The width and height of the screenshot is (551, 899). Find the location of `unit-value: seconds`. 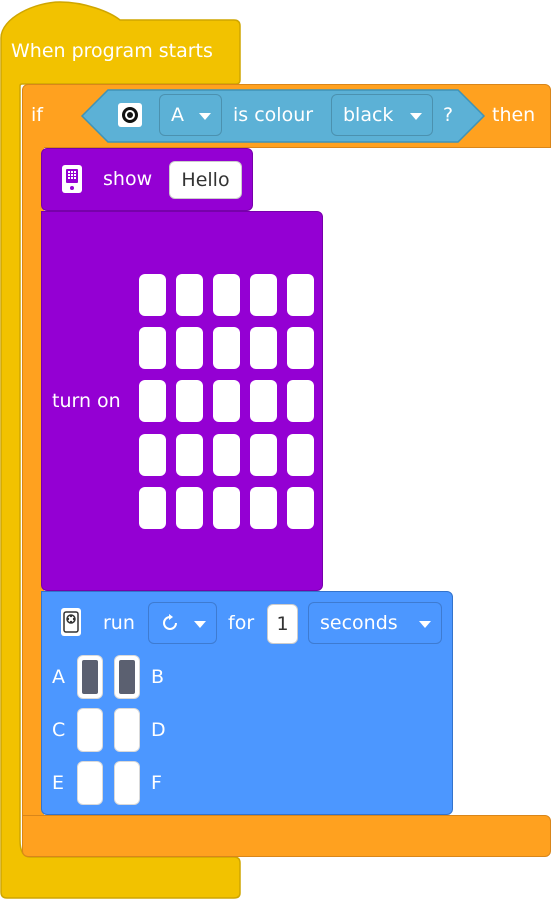

unit-value: seconds is located at coordinates (359, 623).